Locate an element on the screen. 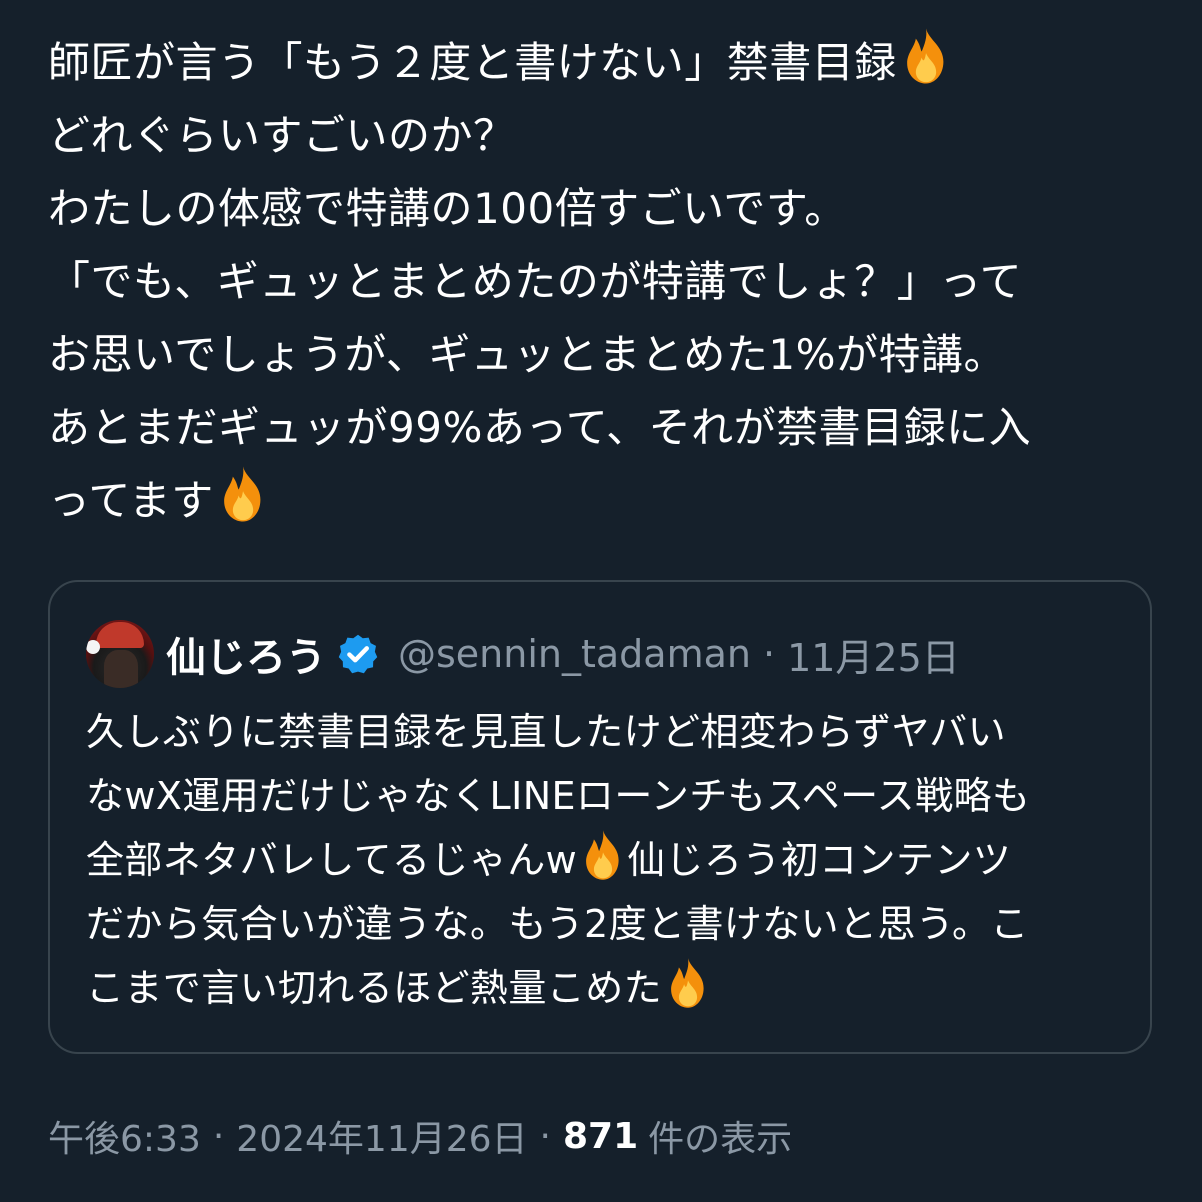 This screenshot has height=1202, width=1202. tweet-meta: 午後6:33 · 2024年11月26日 · 871 件の表示 is located at coordinates (420, 1136).